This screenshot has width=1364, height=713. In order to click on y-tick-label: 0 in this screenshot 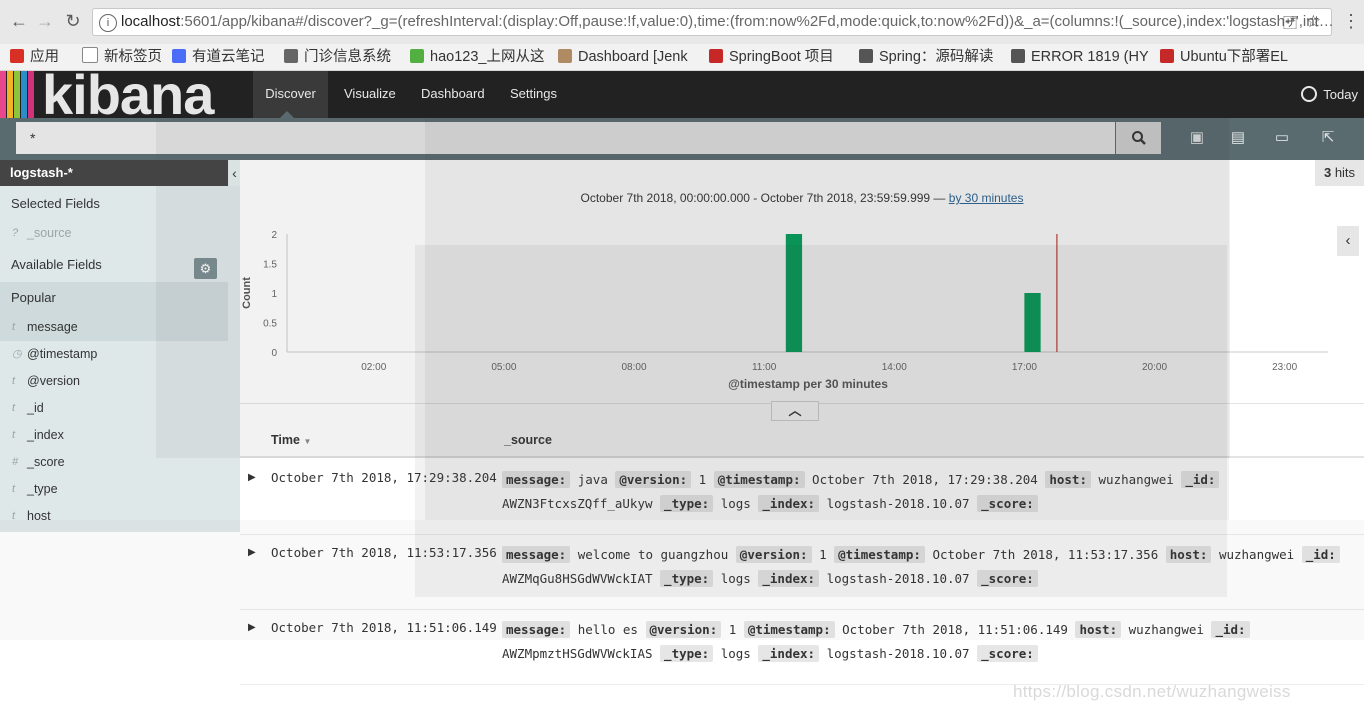, I will do `click(274, 353)`.